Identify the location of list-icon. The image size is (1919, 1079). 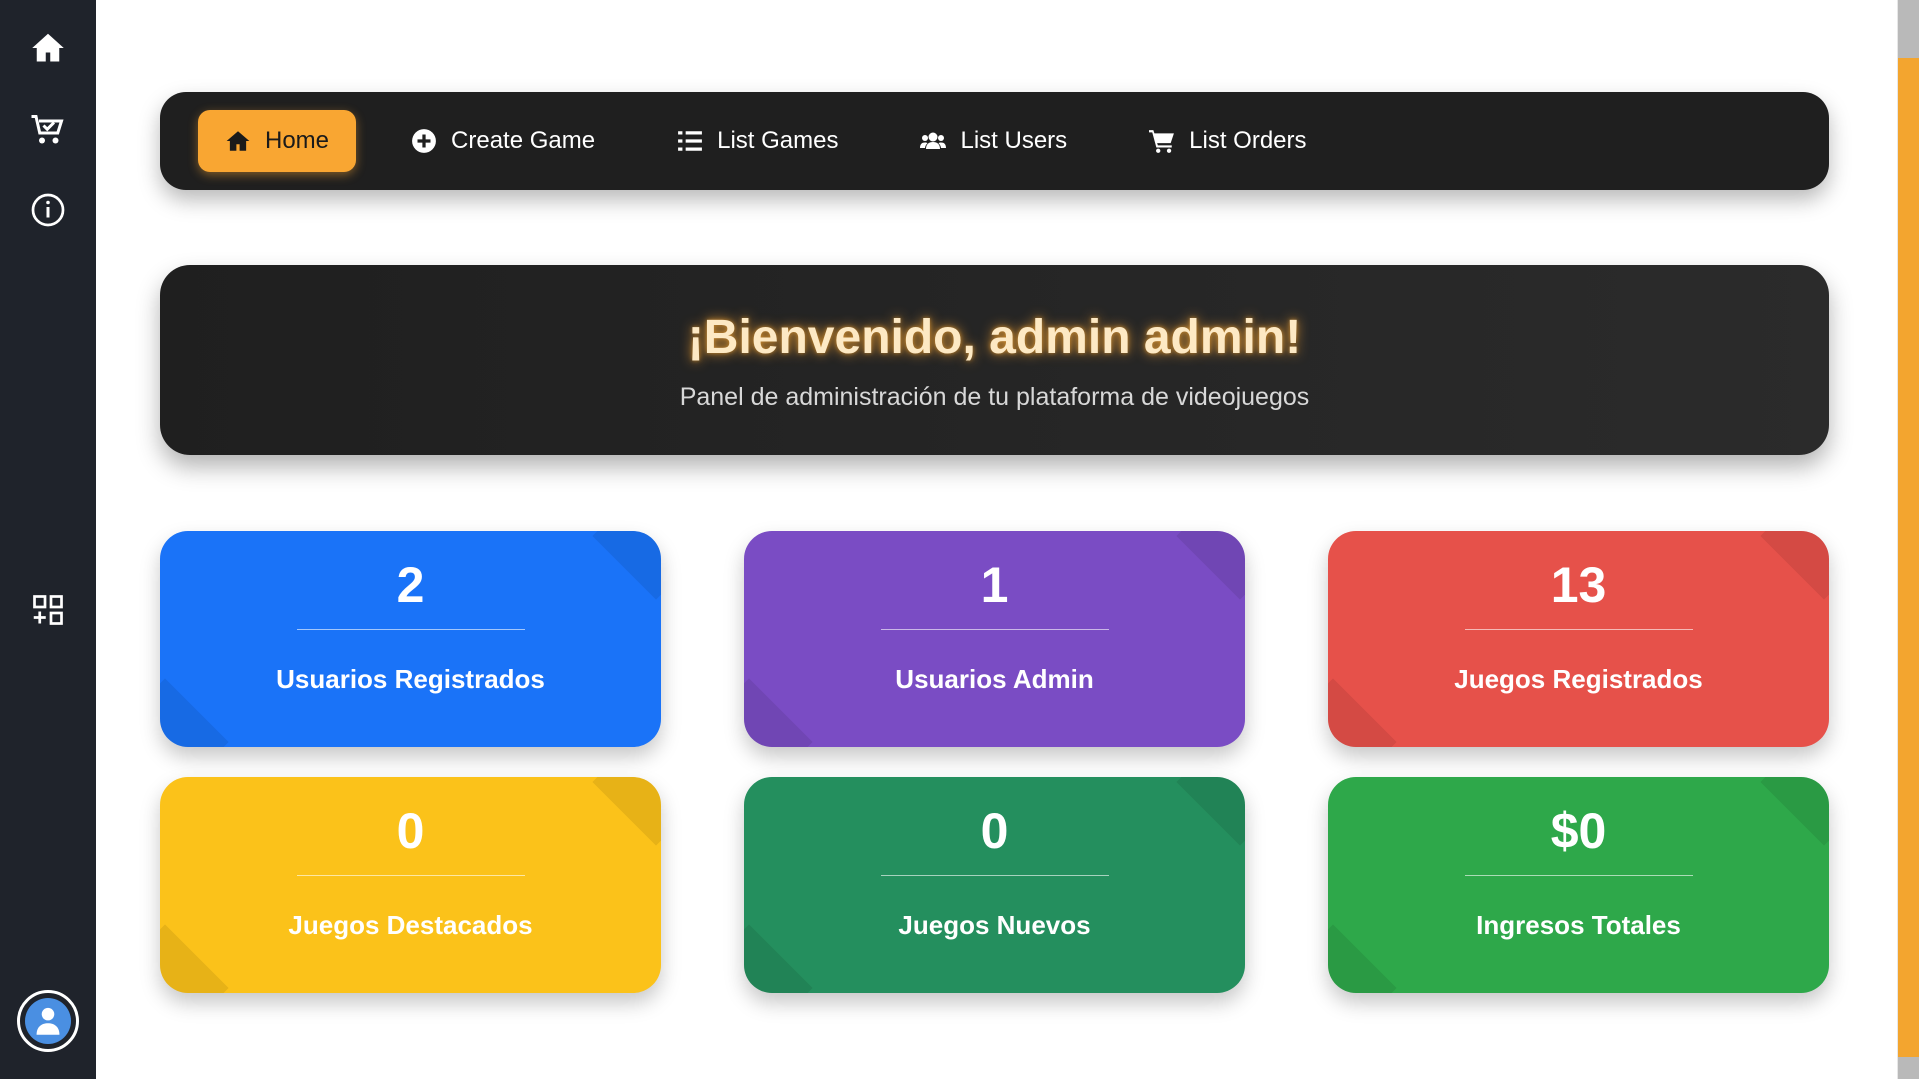
(690, 141).